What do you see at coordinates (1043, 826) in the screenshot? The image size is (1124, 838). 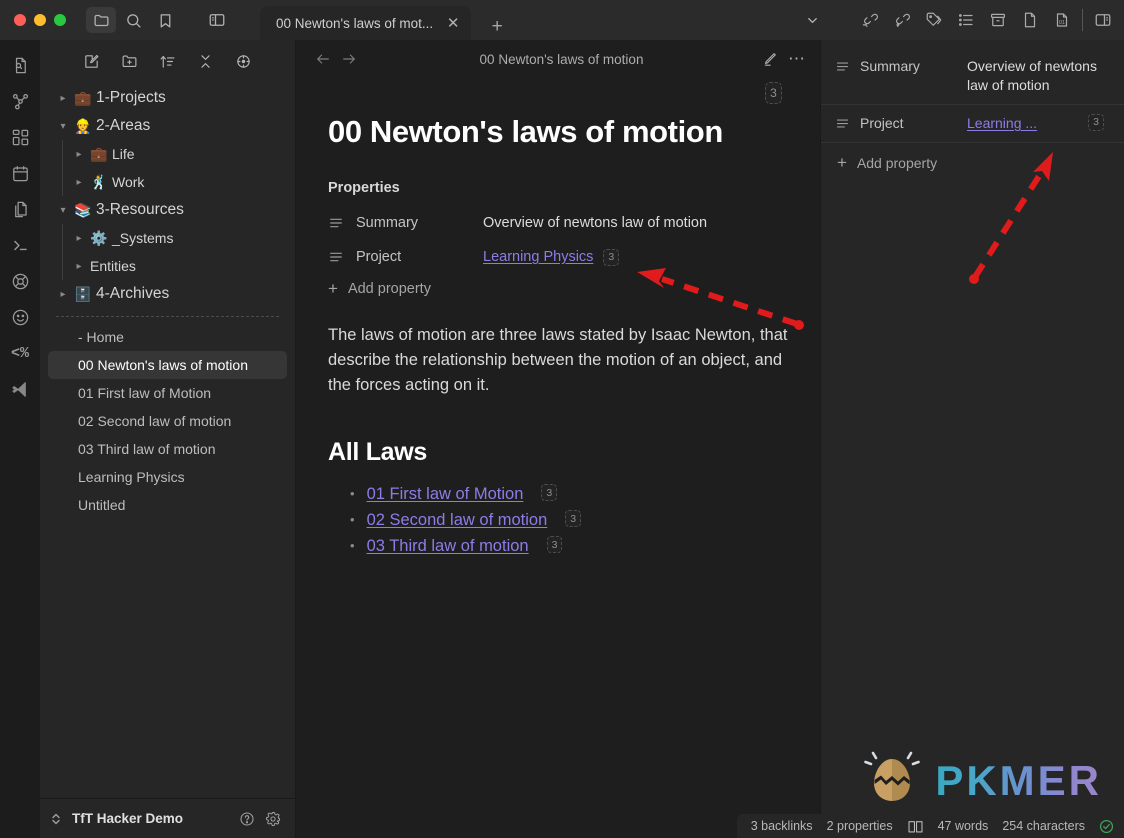 I see `status-character-count: 254 characters` at bounding box center [1043, 826].